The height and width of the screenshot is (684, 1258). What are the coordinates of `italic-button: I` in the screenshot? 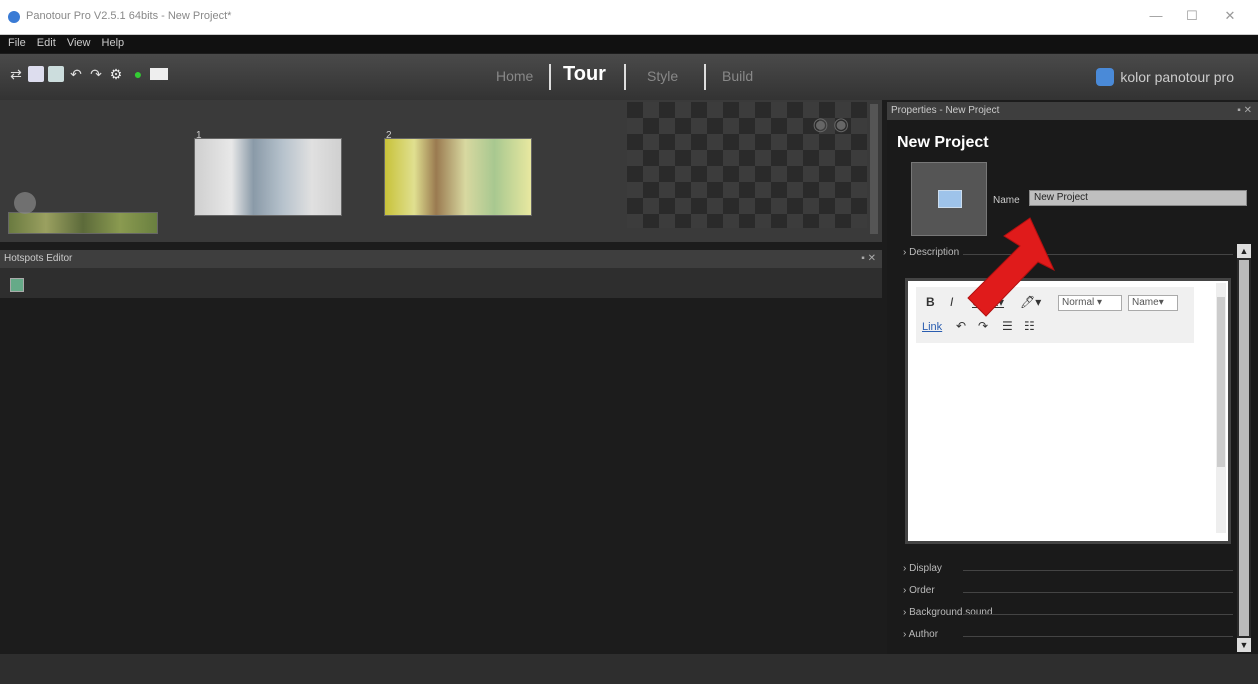 It's located at (951, 302).